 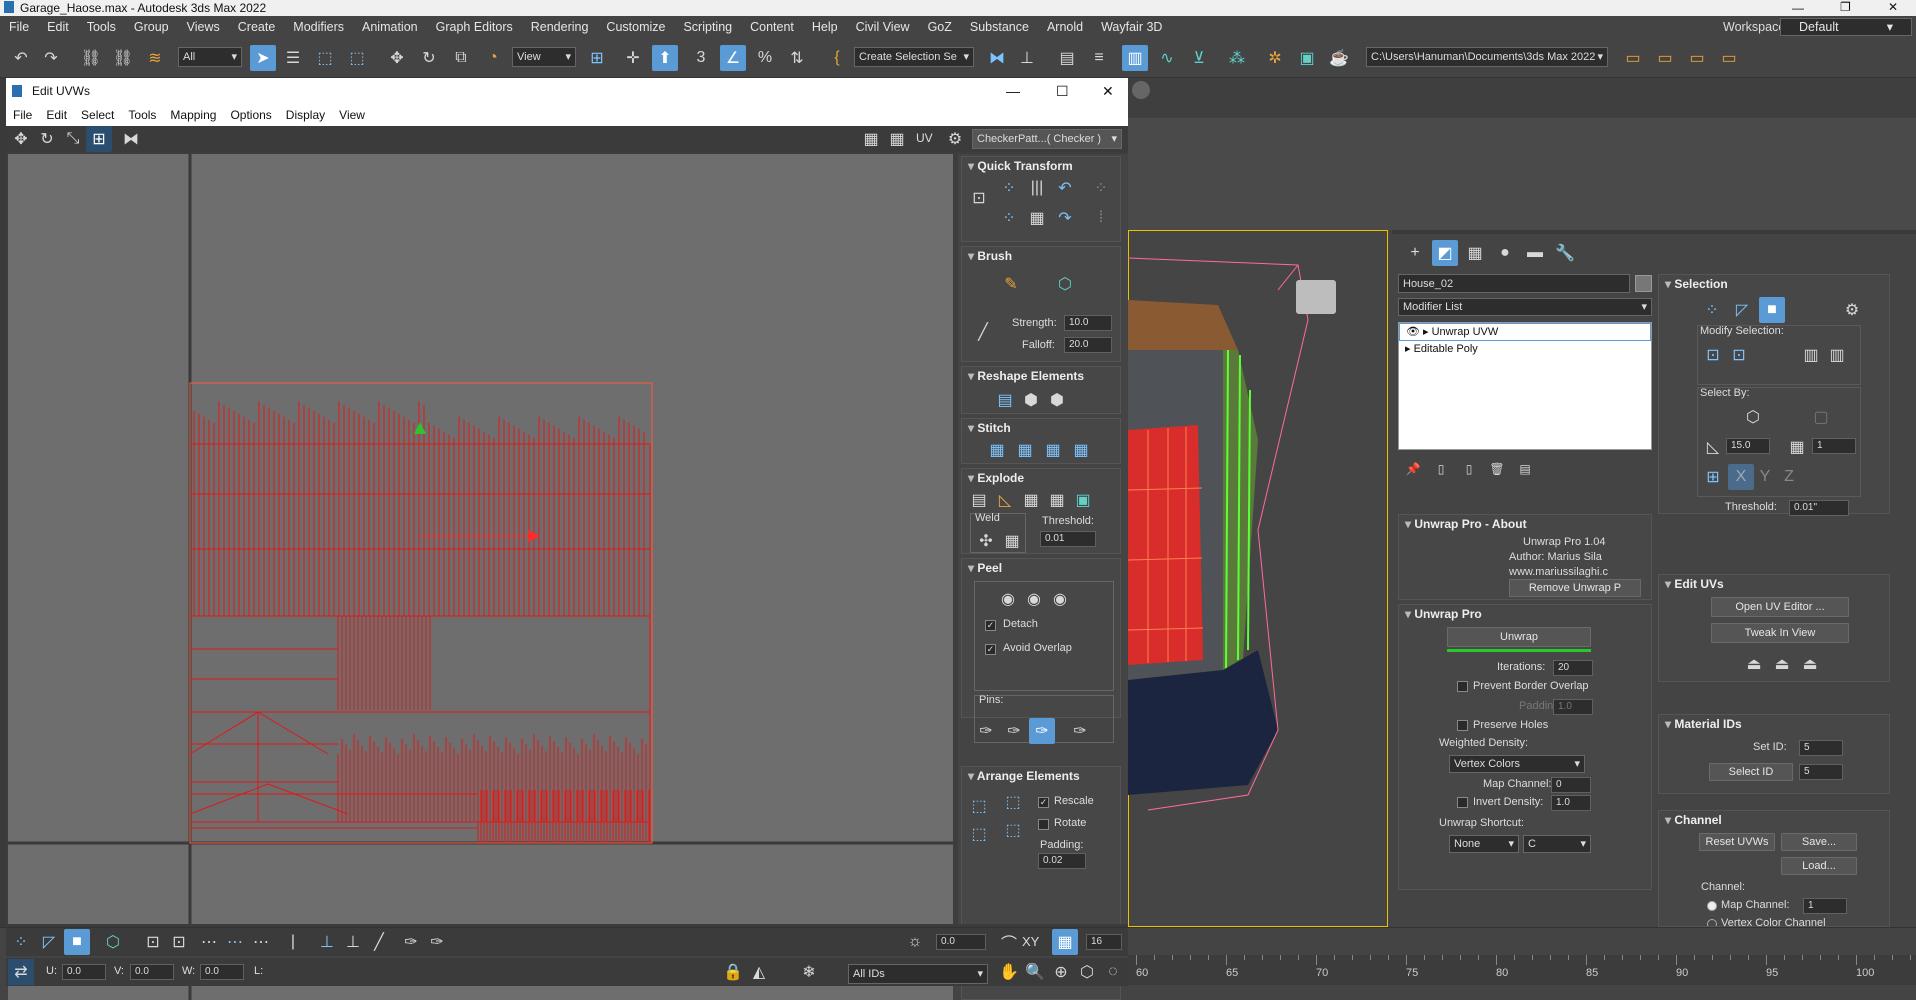 What do you see at coordinates (999, 27) in the screenshot?
I see `menu-substance: Substance` at bounding box center [999, 27].